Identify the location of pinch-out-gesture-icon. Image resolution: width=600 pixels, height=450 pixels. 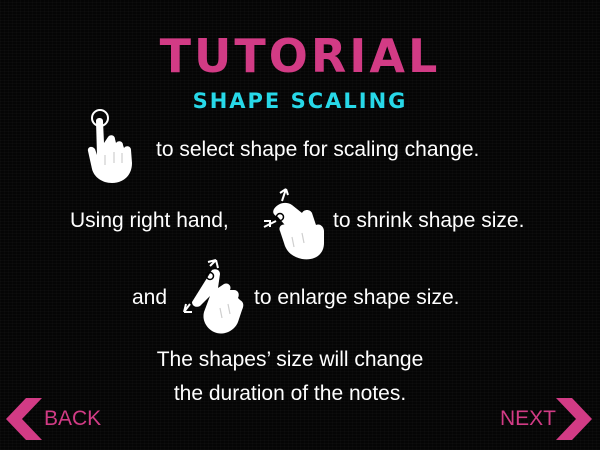
(213, 296).